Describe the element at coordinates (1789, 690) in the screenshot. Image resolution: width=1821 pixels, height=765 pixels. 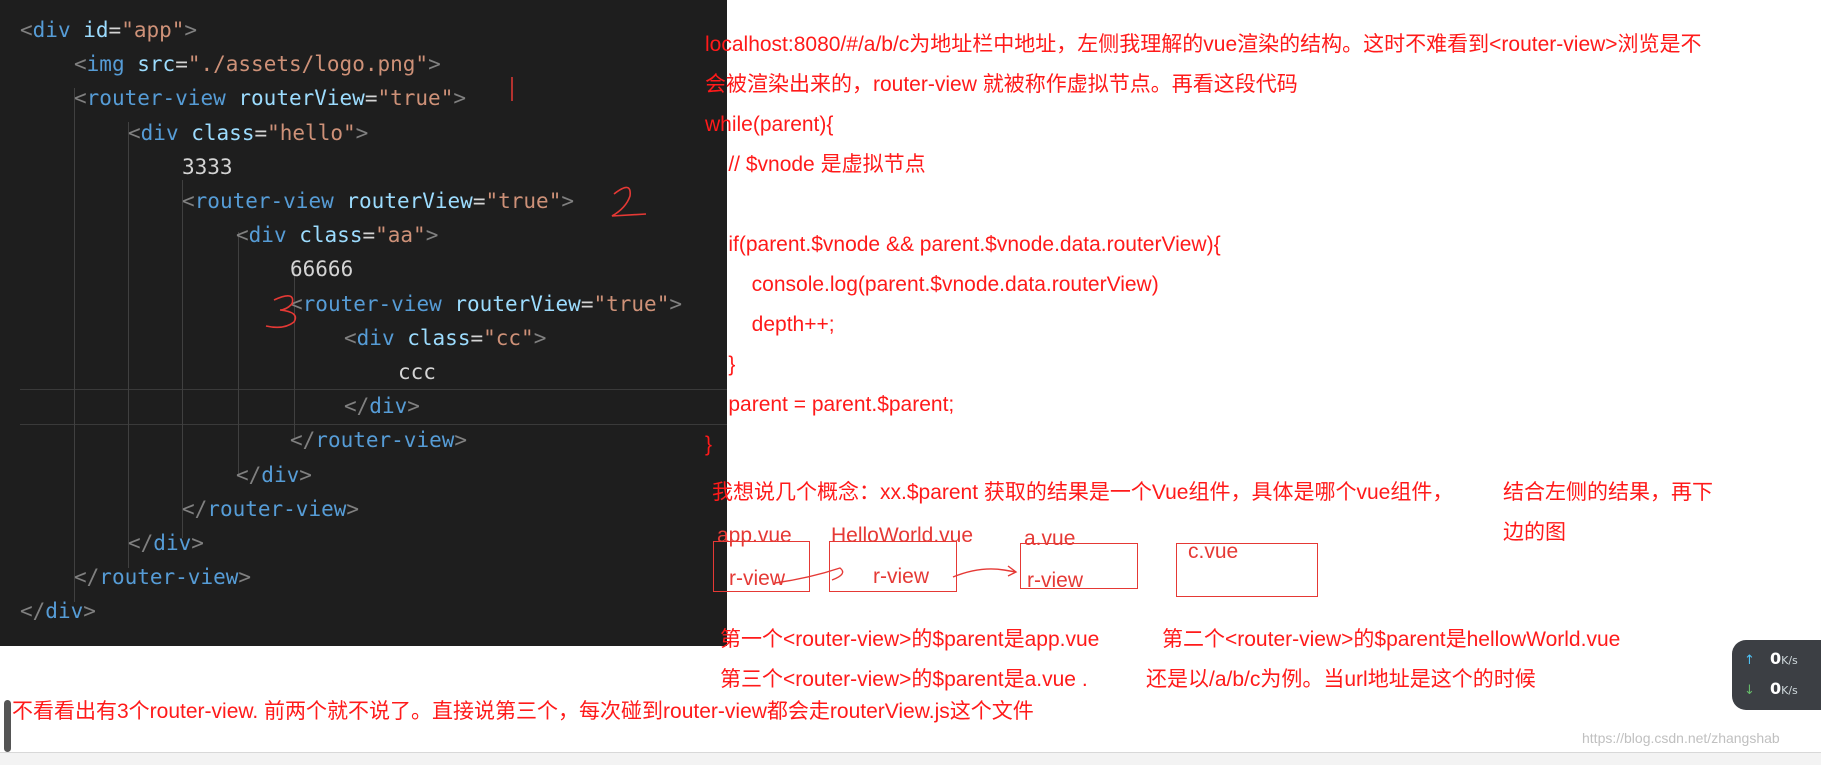
I see `download-unit: K/s` at that location.